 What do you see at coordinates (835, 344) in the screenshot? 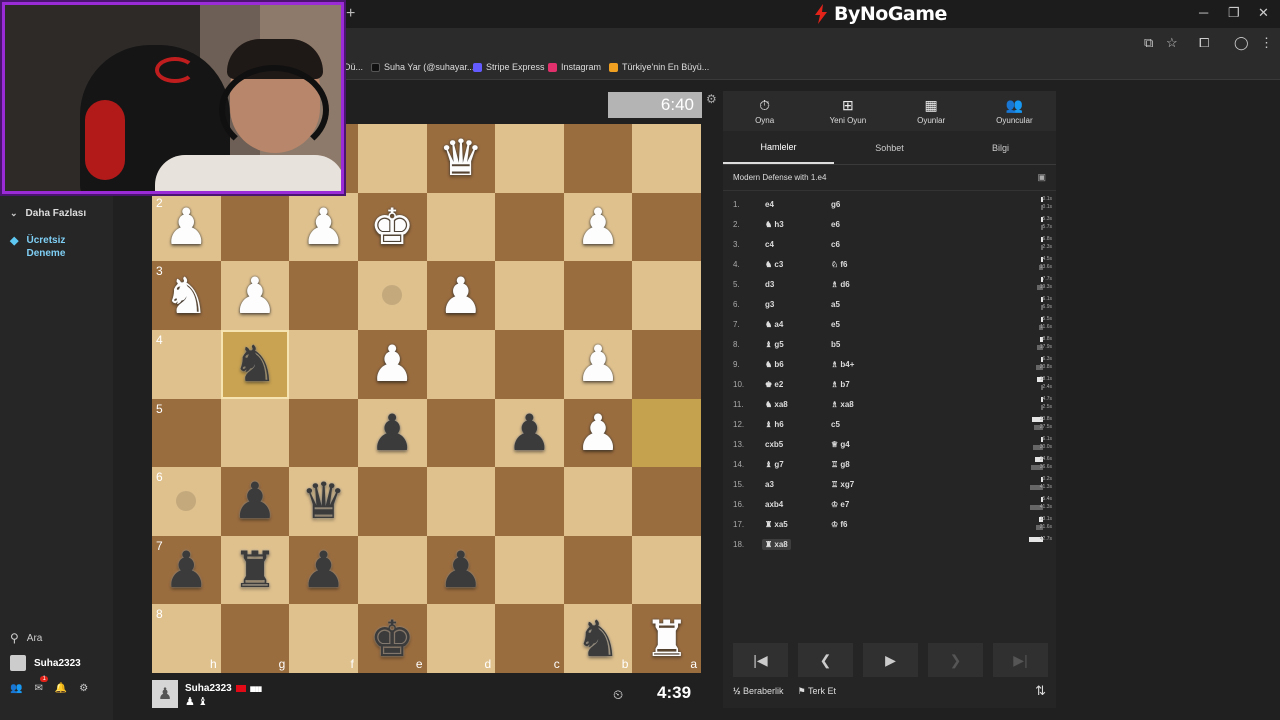
I see `black-move: b5` at bounding box center [835, 344].